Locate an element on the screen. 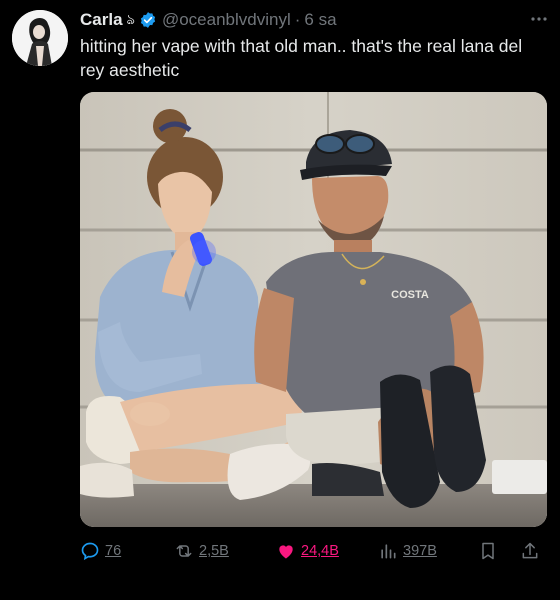 This screenshot has height=600, width=560. views-count: 397B is located at coordinates (420, 551).